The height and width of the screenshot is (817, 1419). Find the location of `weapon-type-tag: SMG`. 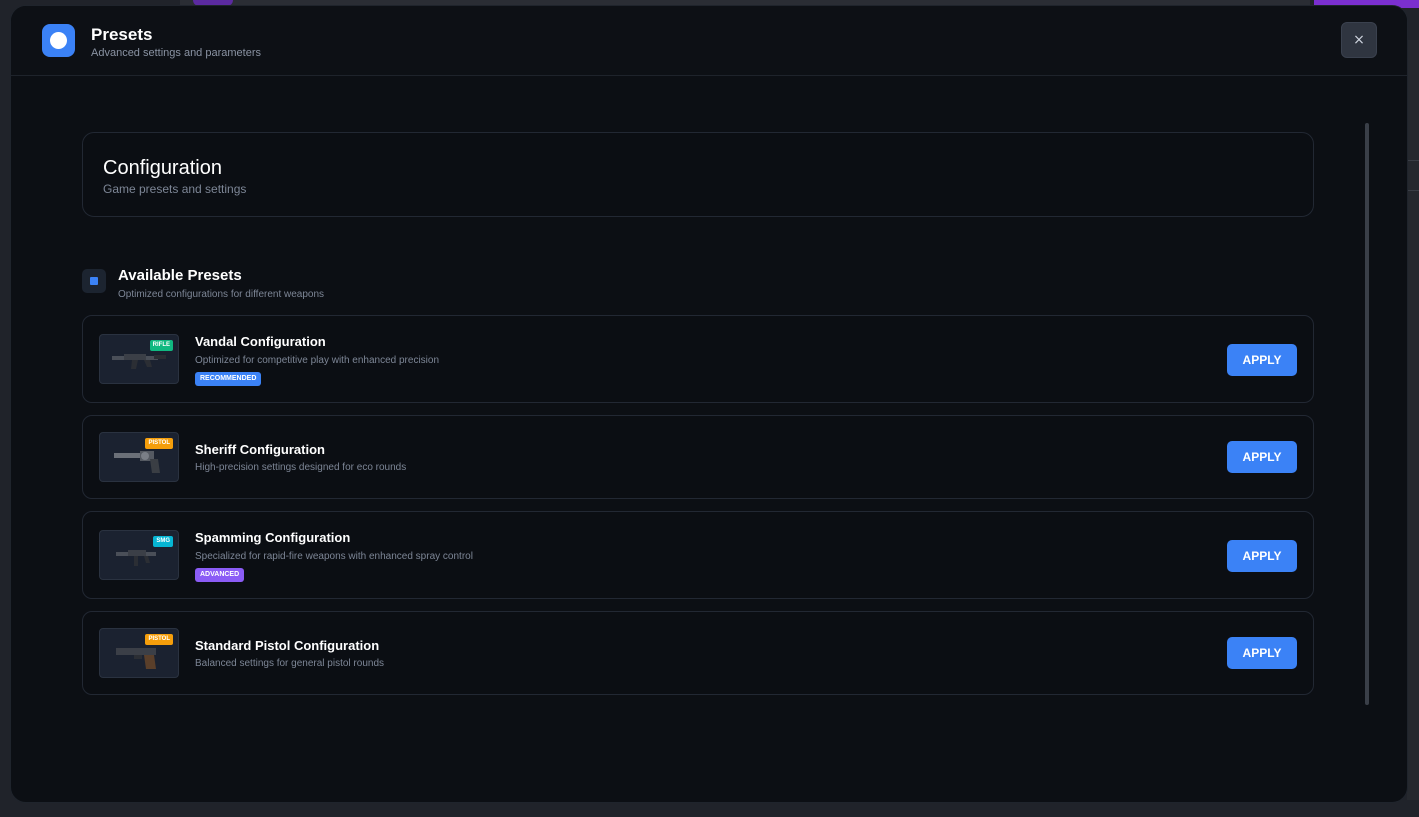

weapon-type-tag: SMG is located at coordinates (163, 541).